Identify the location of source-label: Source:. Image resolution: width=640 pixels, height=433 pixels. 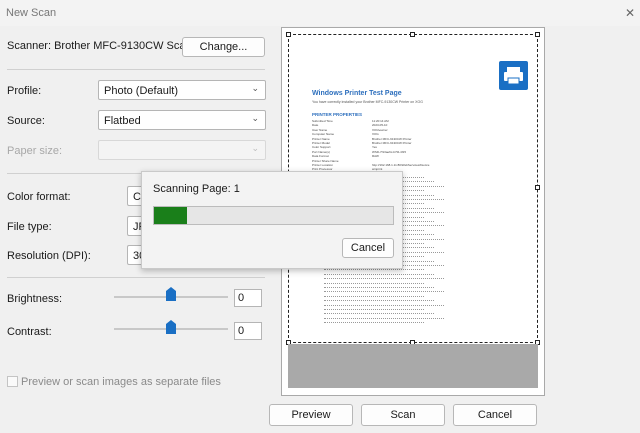
(26, 121).